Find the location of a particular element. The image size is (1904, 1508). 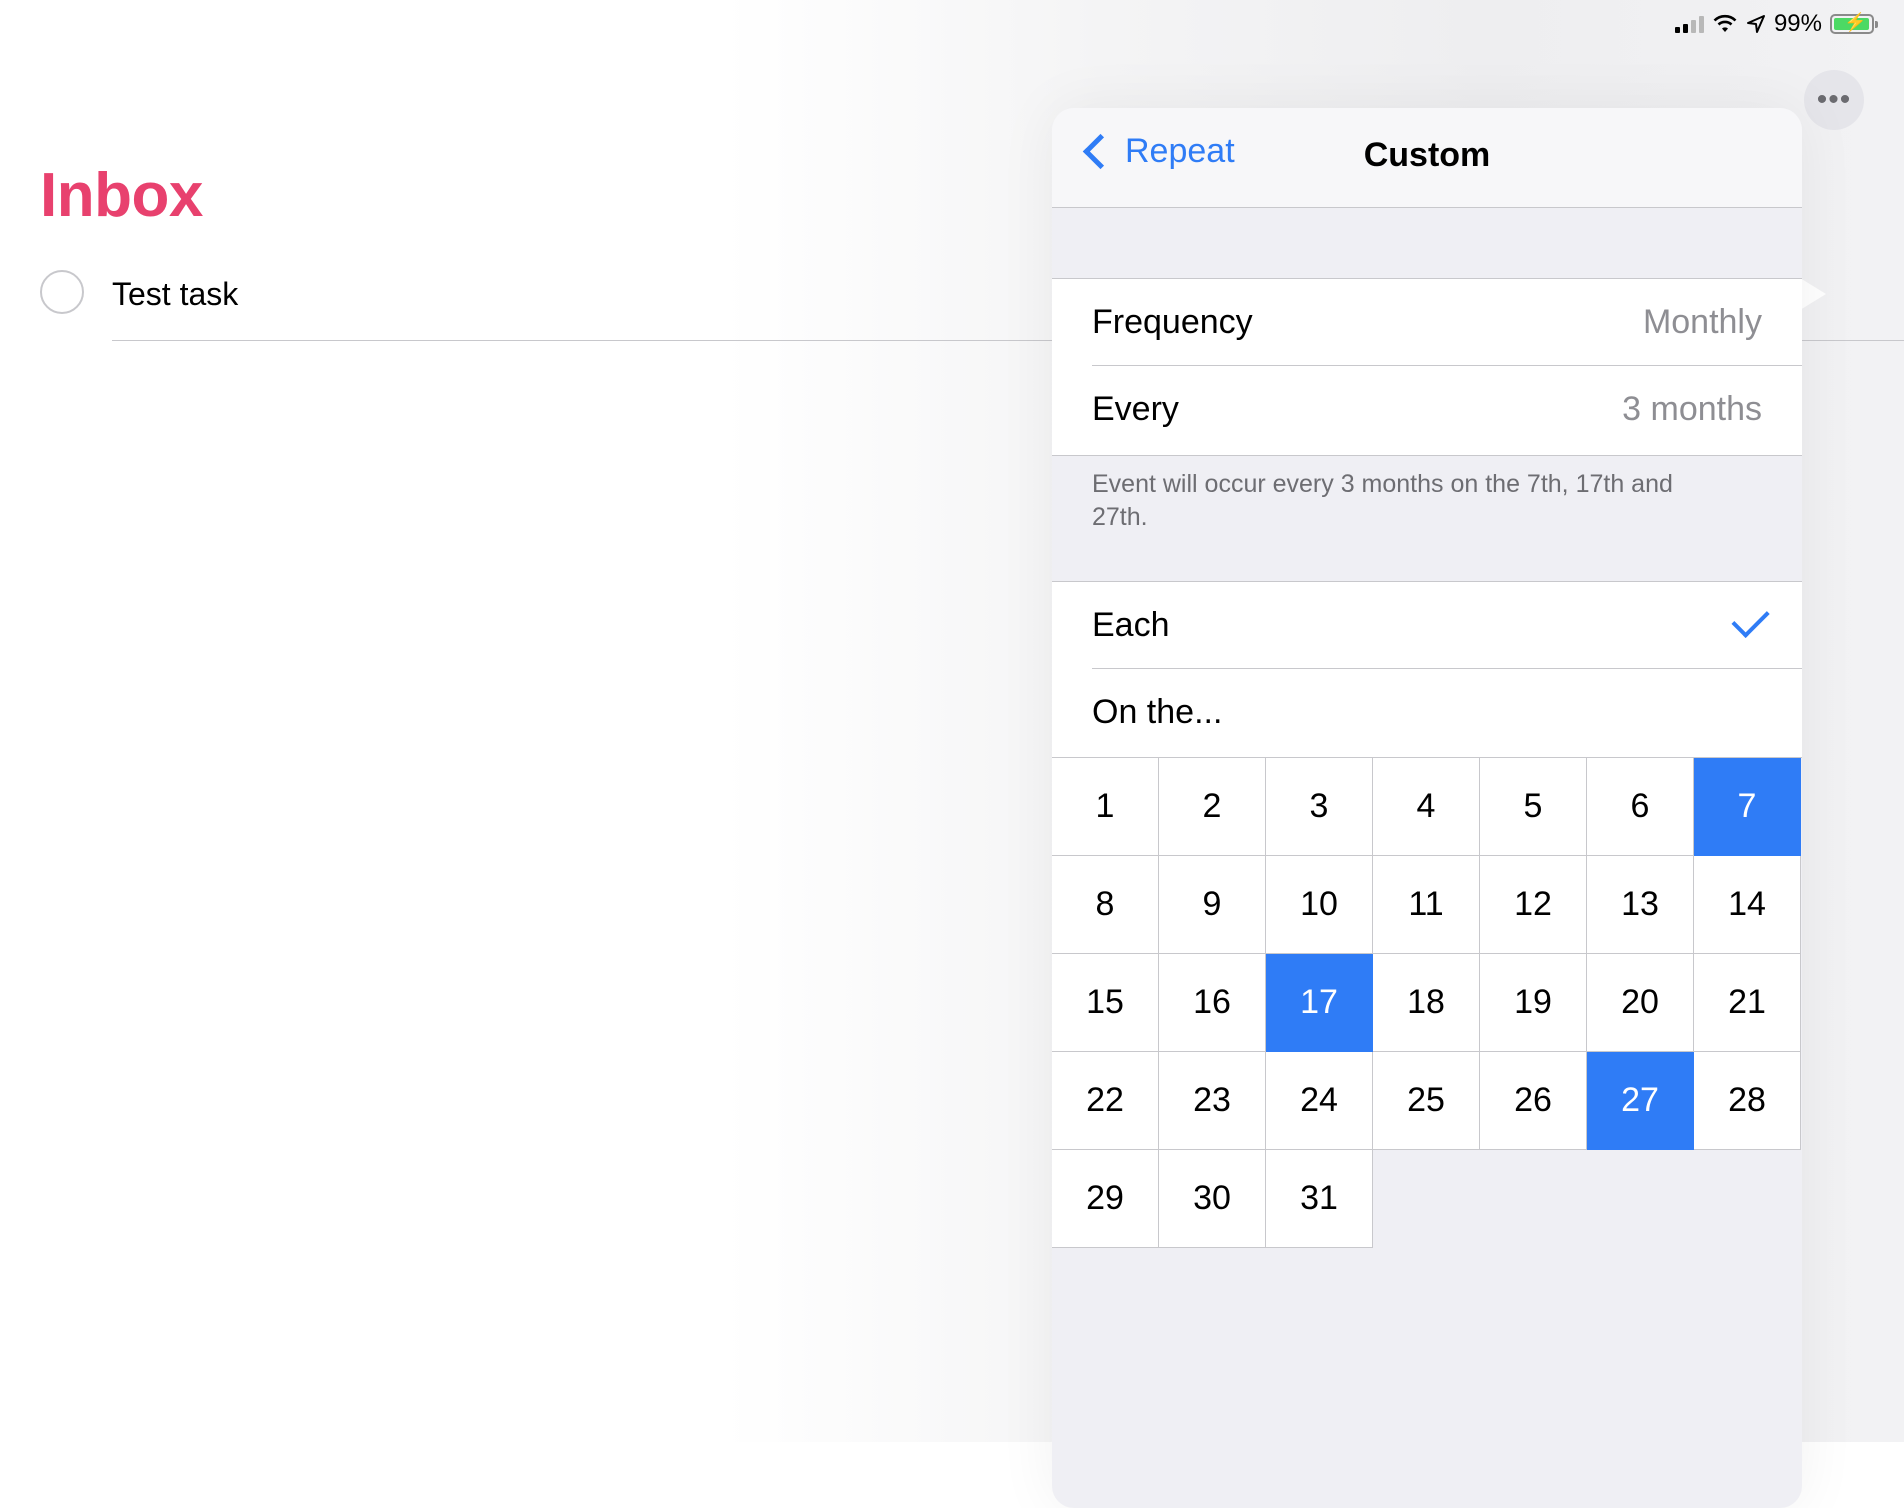

more-button: ••• is located at coordinates (1834, 100).